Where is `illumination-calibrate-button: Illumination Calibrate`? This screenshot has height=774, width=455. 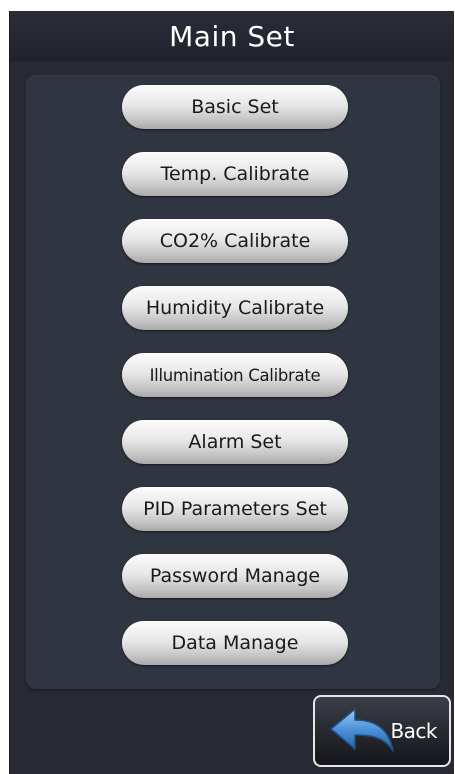 illumination-calibrate-button: Illumination Calibrate is located at coordinates (235, 375).